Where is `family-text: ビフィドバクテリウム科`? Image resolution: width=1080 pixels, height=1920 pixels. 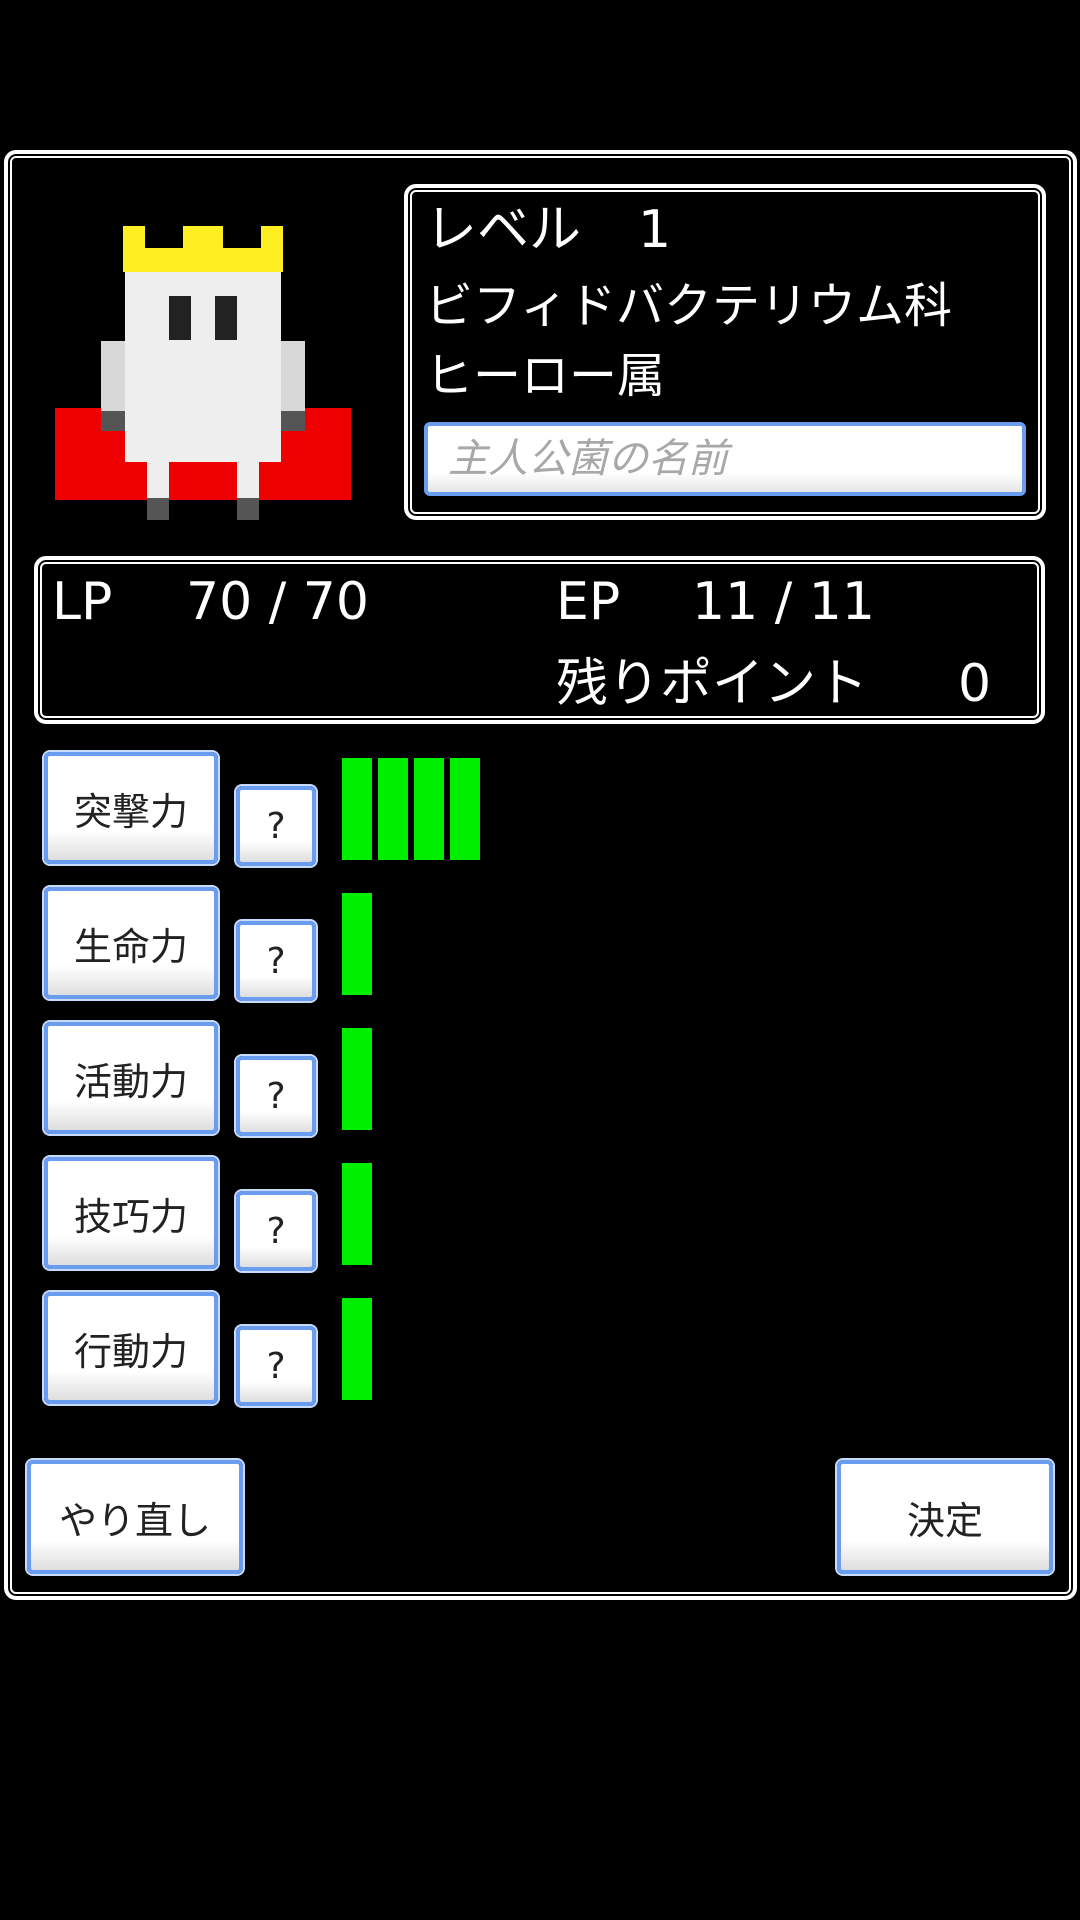 family-text: ビフィドバクテリウム科 is located at coordinates (689, 306).